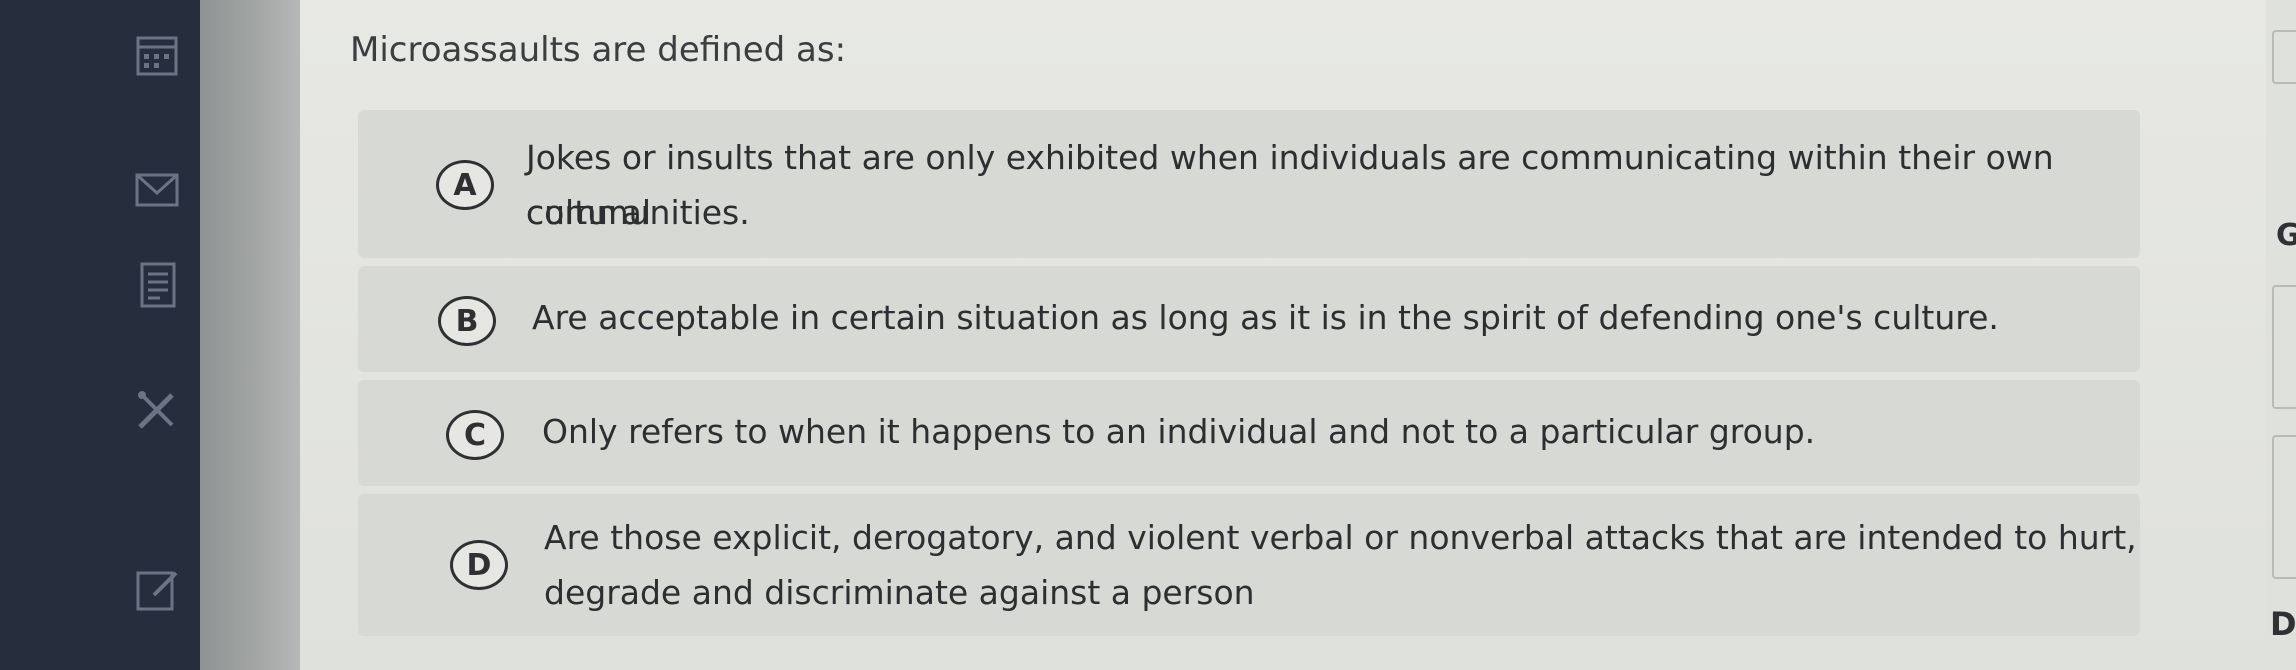 This screenshot has height=670, width=2296. Describe the element at coordinates (465, 185) in the screenshot. I see `option-letter: A` at that location.